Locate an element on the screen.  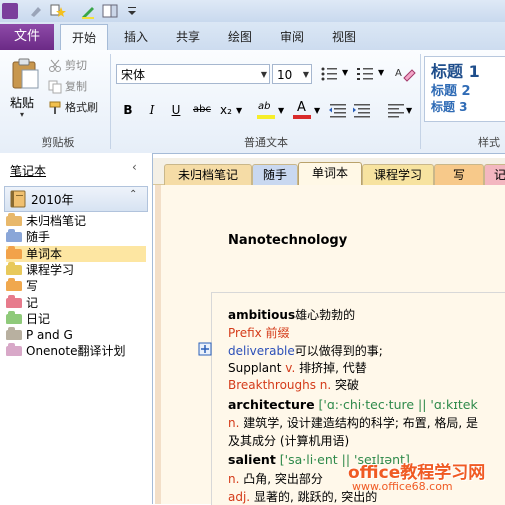
numbering-icon is located at coordinates (366, 74).